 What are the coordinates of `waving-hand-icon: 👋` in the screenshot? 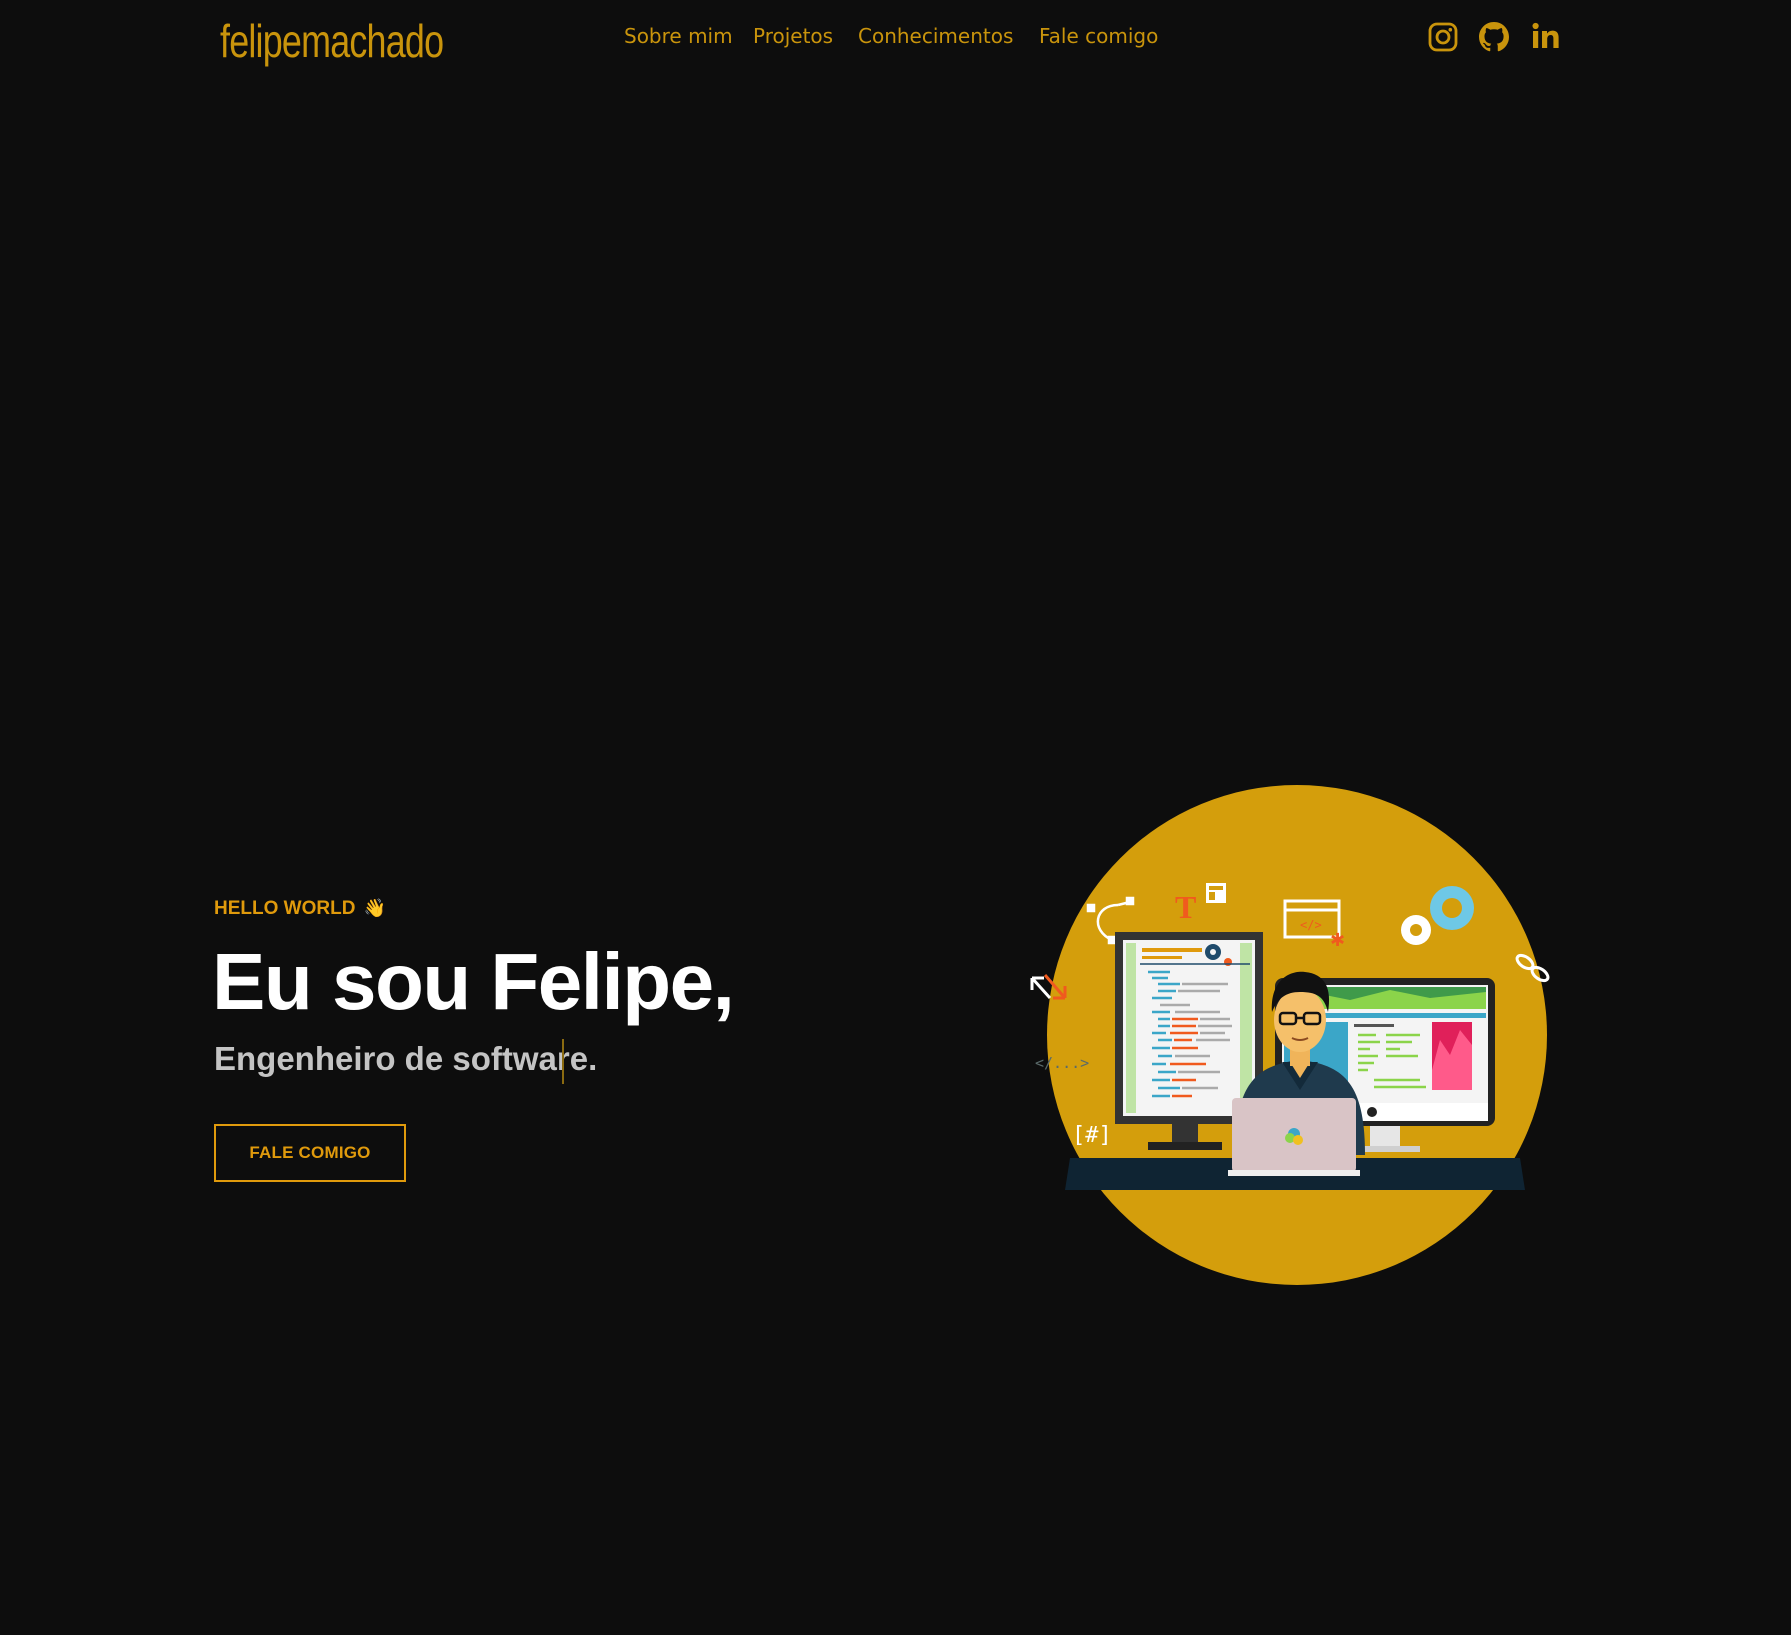 It's located at (374, 908).